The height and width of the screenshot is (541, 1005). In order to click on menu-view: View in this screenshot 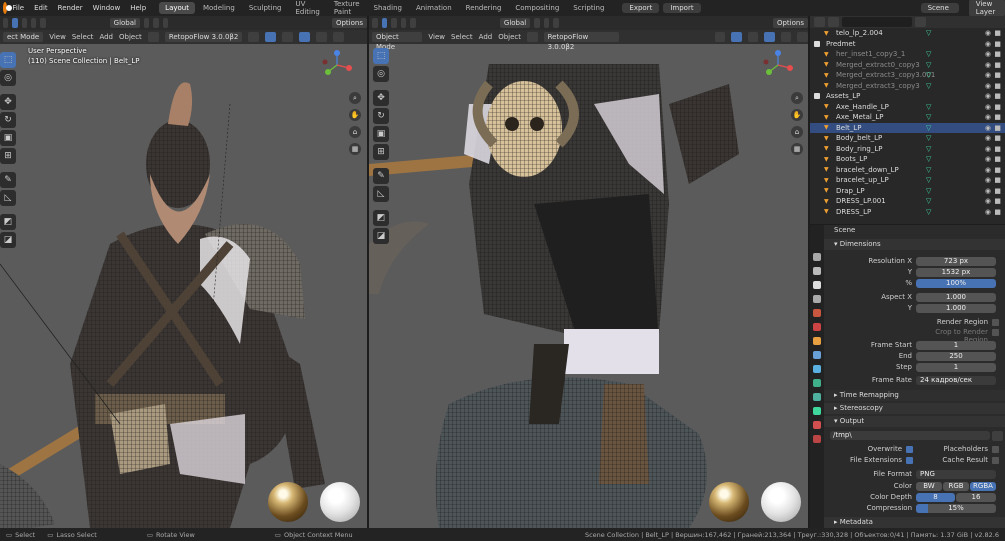, I will do `click(436, 37)`.